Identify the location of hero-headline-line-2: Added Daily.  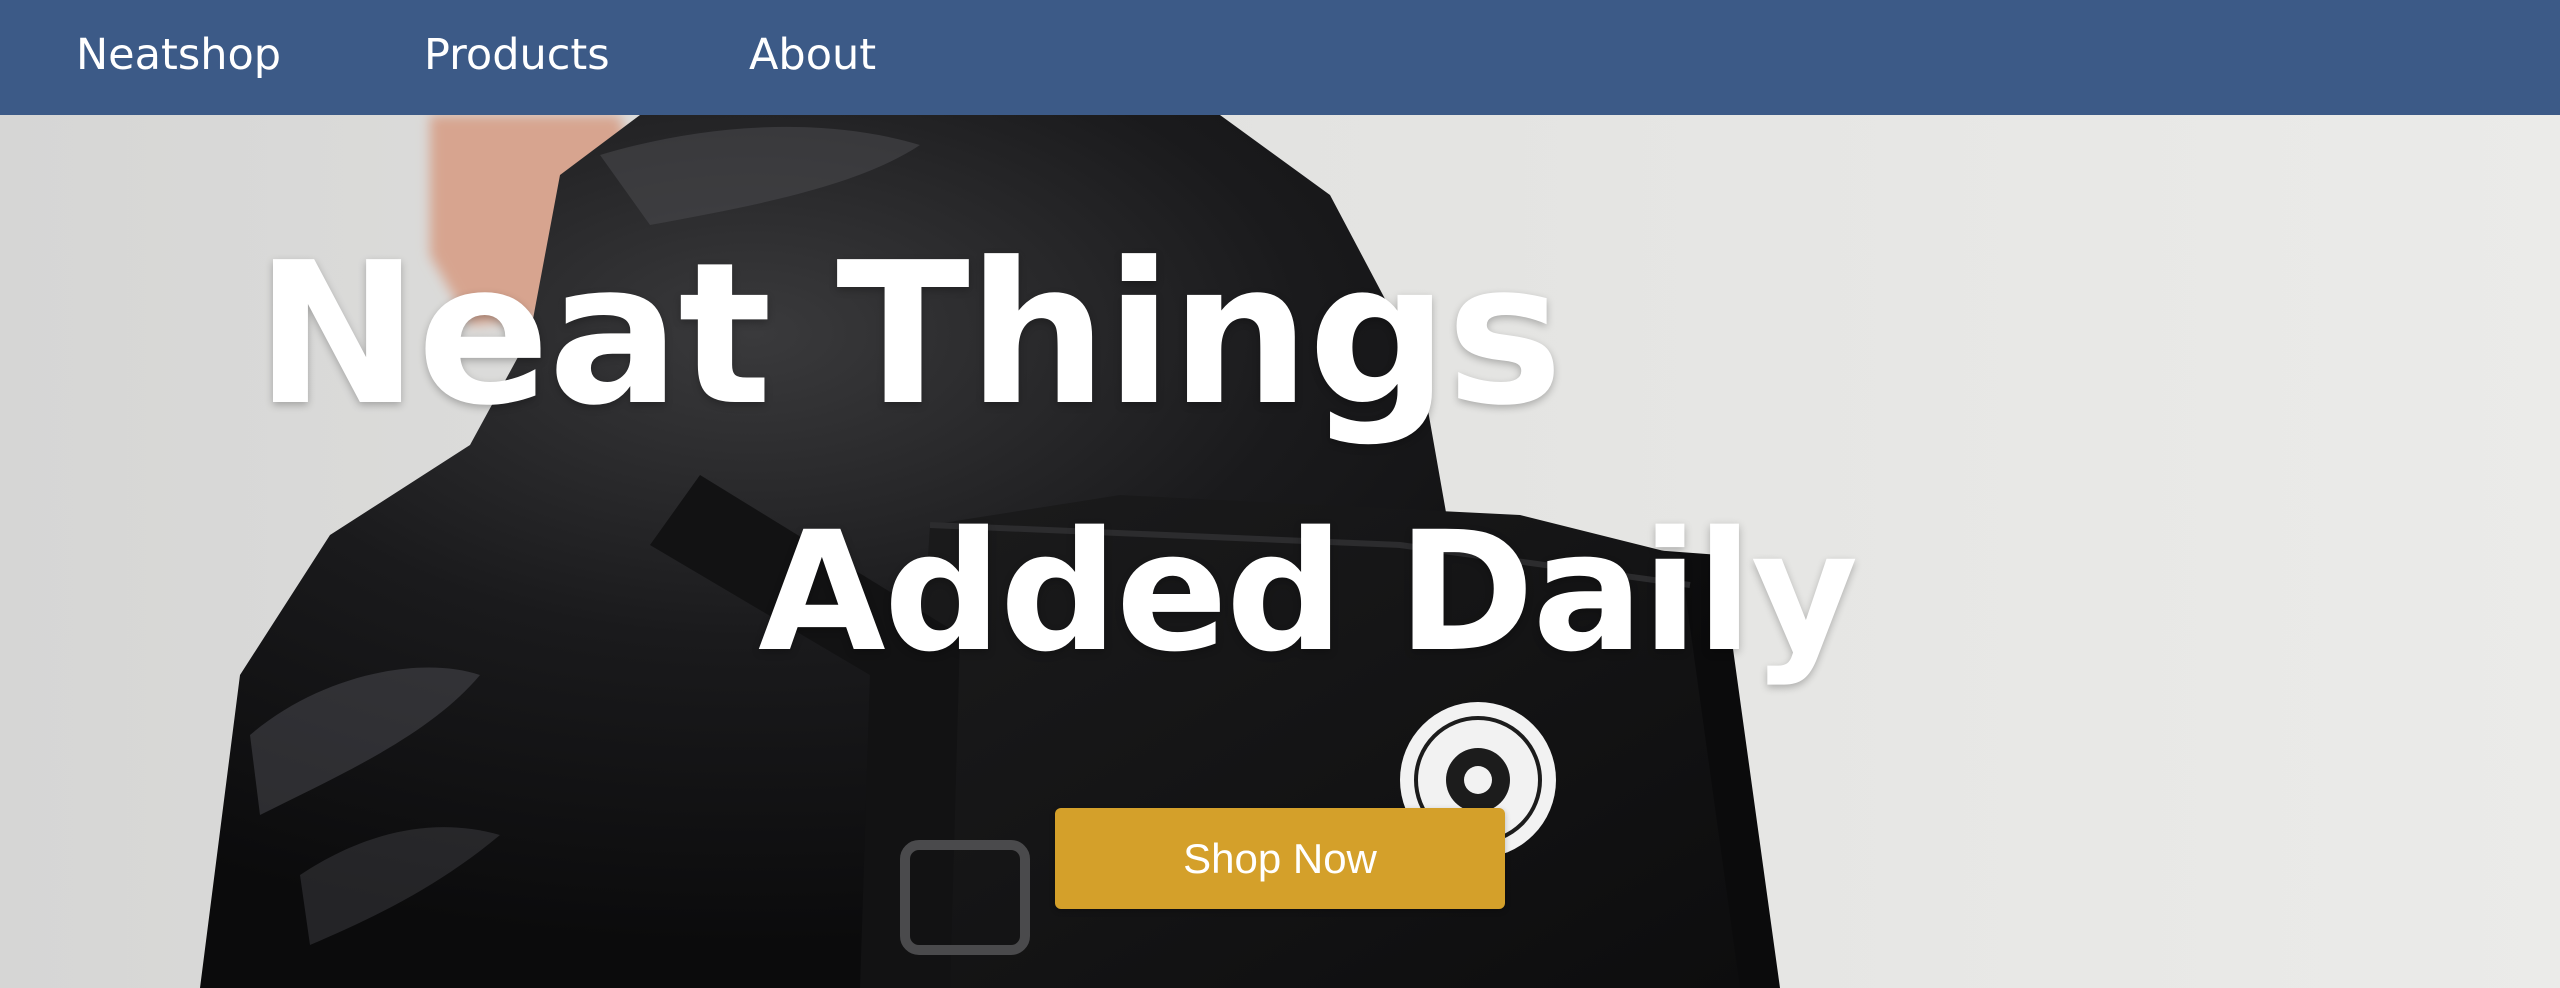
(1308, 592).